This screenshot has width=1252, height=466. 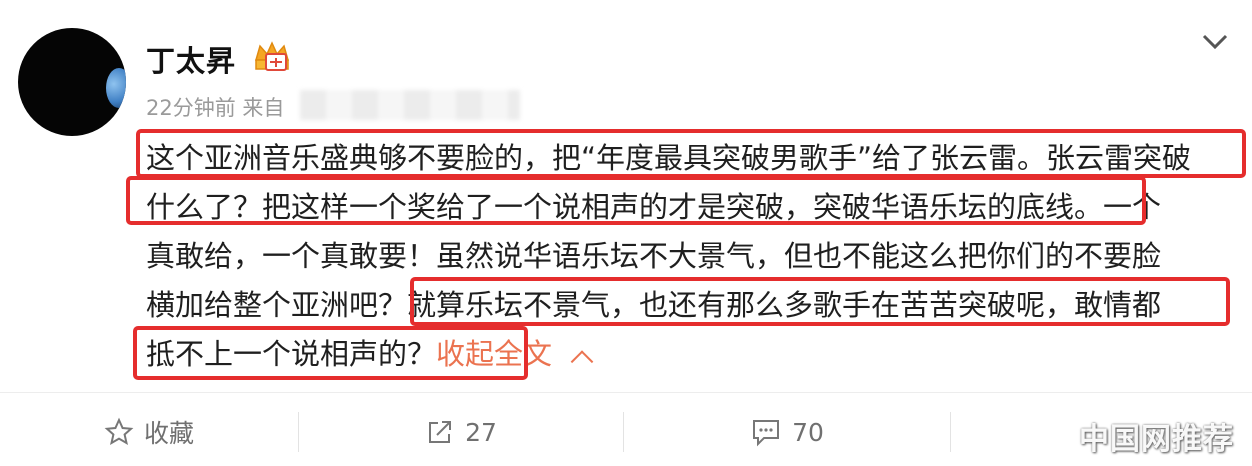 What do you see at coordinates (1156, 439) in the screenshot?
I see `watermark: 中国网推荐` at bounding box center [1156, 439].